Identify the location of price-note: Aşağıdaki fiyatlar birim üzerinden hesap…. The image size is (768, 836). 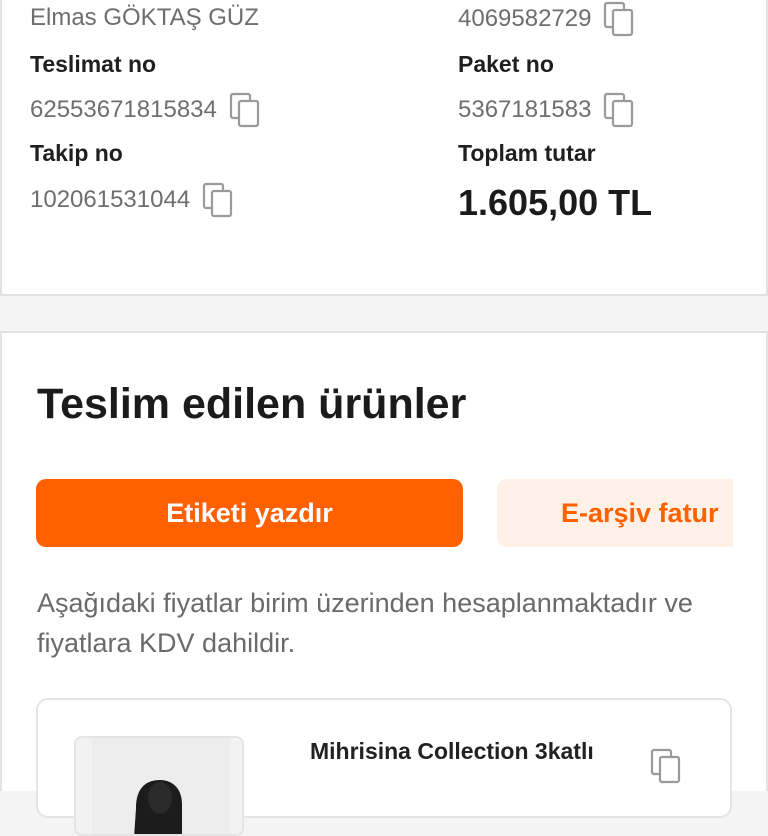
(365, 623).